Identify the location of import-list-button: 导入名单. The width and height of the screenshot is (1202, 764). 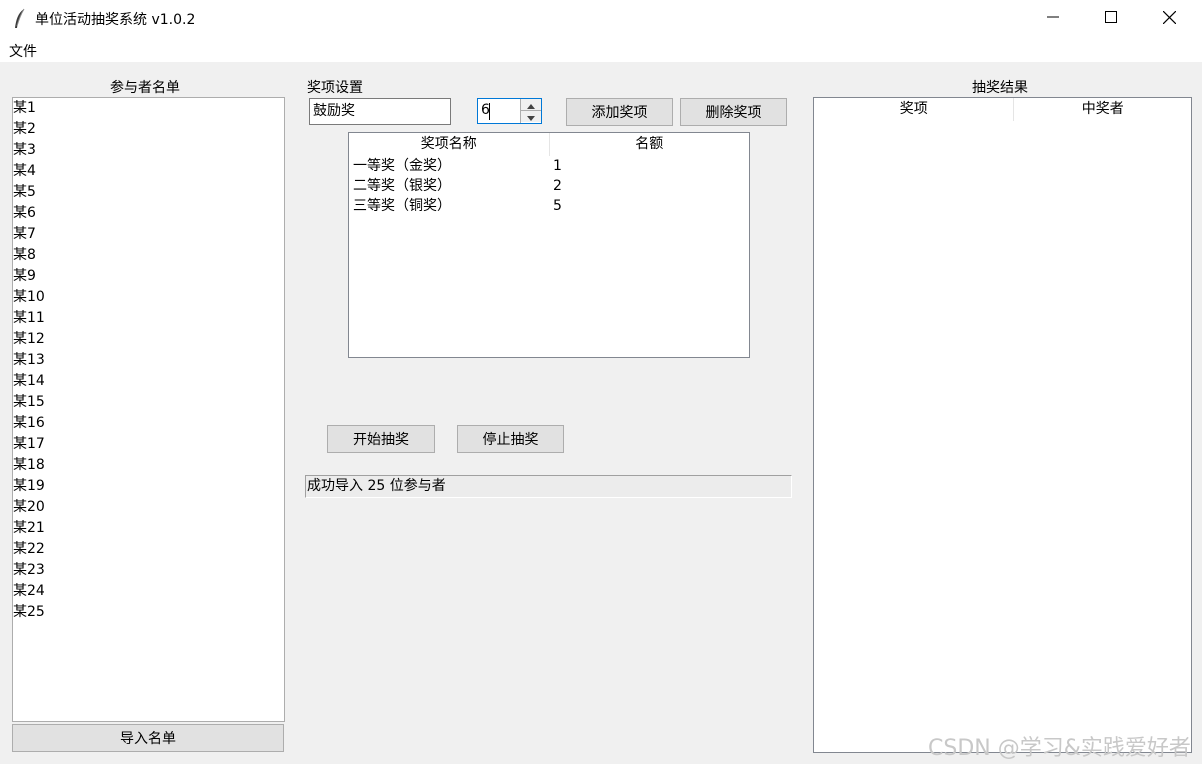
(148, 738).